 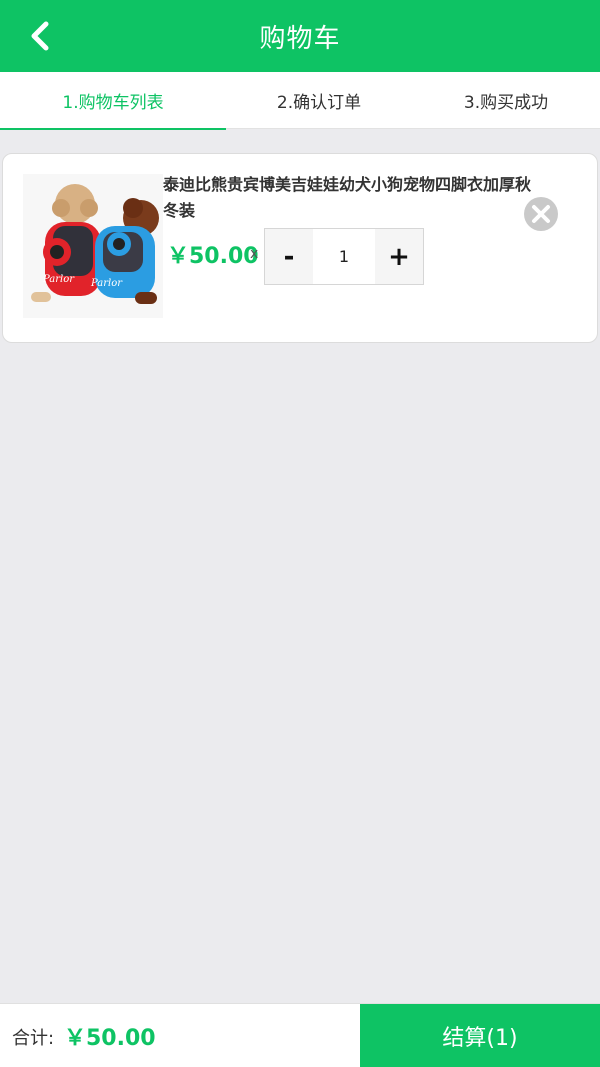 I want to click on product-price: ￥50.00, so click(x=213, y=256).